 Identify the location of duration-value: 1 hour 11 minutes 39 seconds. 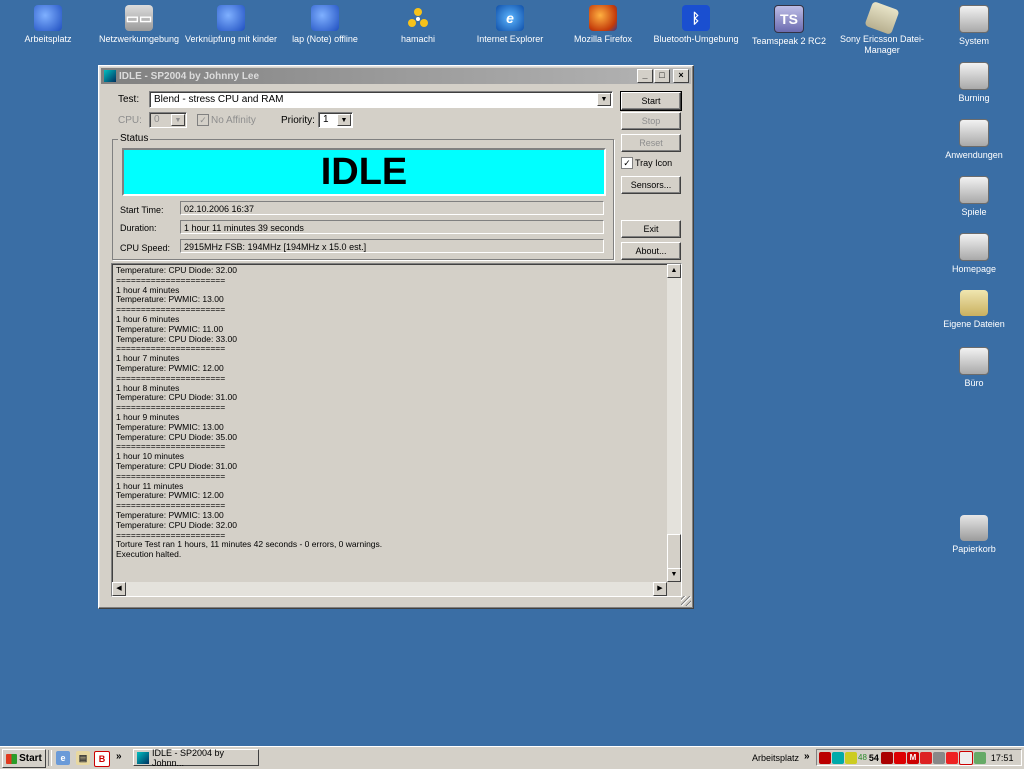
(392, 227).